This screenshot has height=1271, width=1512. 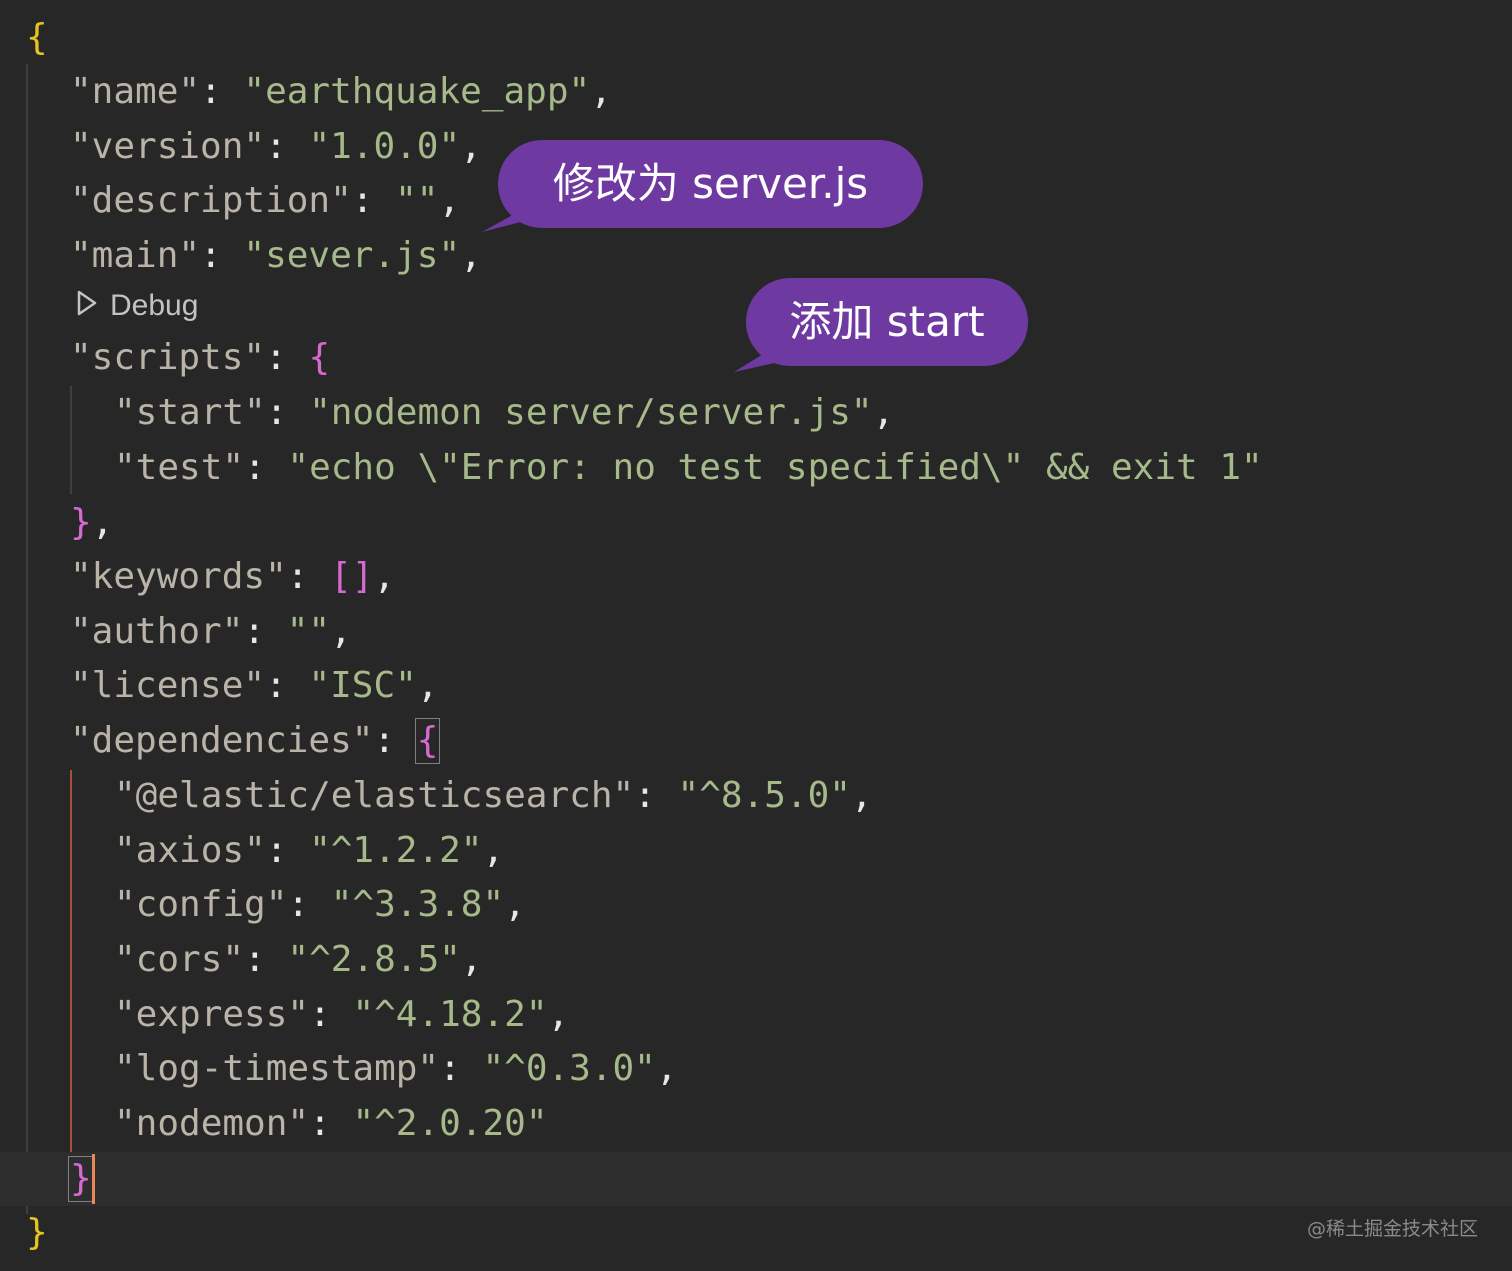 I want to click on code-line-description: "description": "",, so click(x=265, y=200).